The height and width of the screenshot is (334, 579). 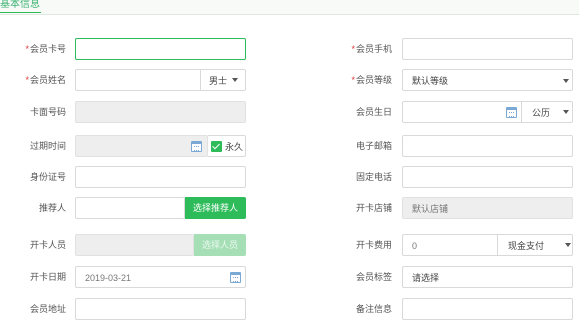 What do you see at coordinates (47, 177) in the screenshot?
I see `id-no-label: 身份证号` at bounding box center [47, 177].